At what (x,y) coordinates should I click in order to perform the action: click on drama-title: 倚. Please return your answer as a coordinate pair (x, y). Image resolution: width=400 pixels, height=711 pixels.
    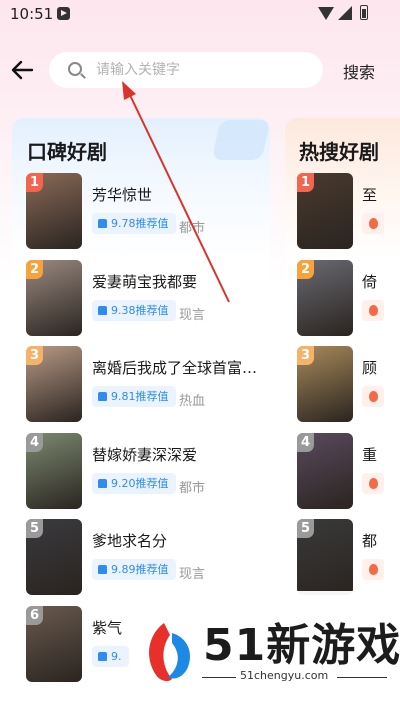
    Looking at the image, I should click on (369, 281).